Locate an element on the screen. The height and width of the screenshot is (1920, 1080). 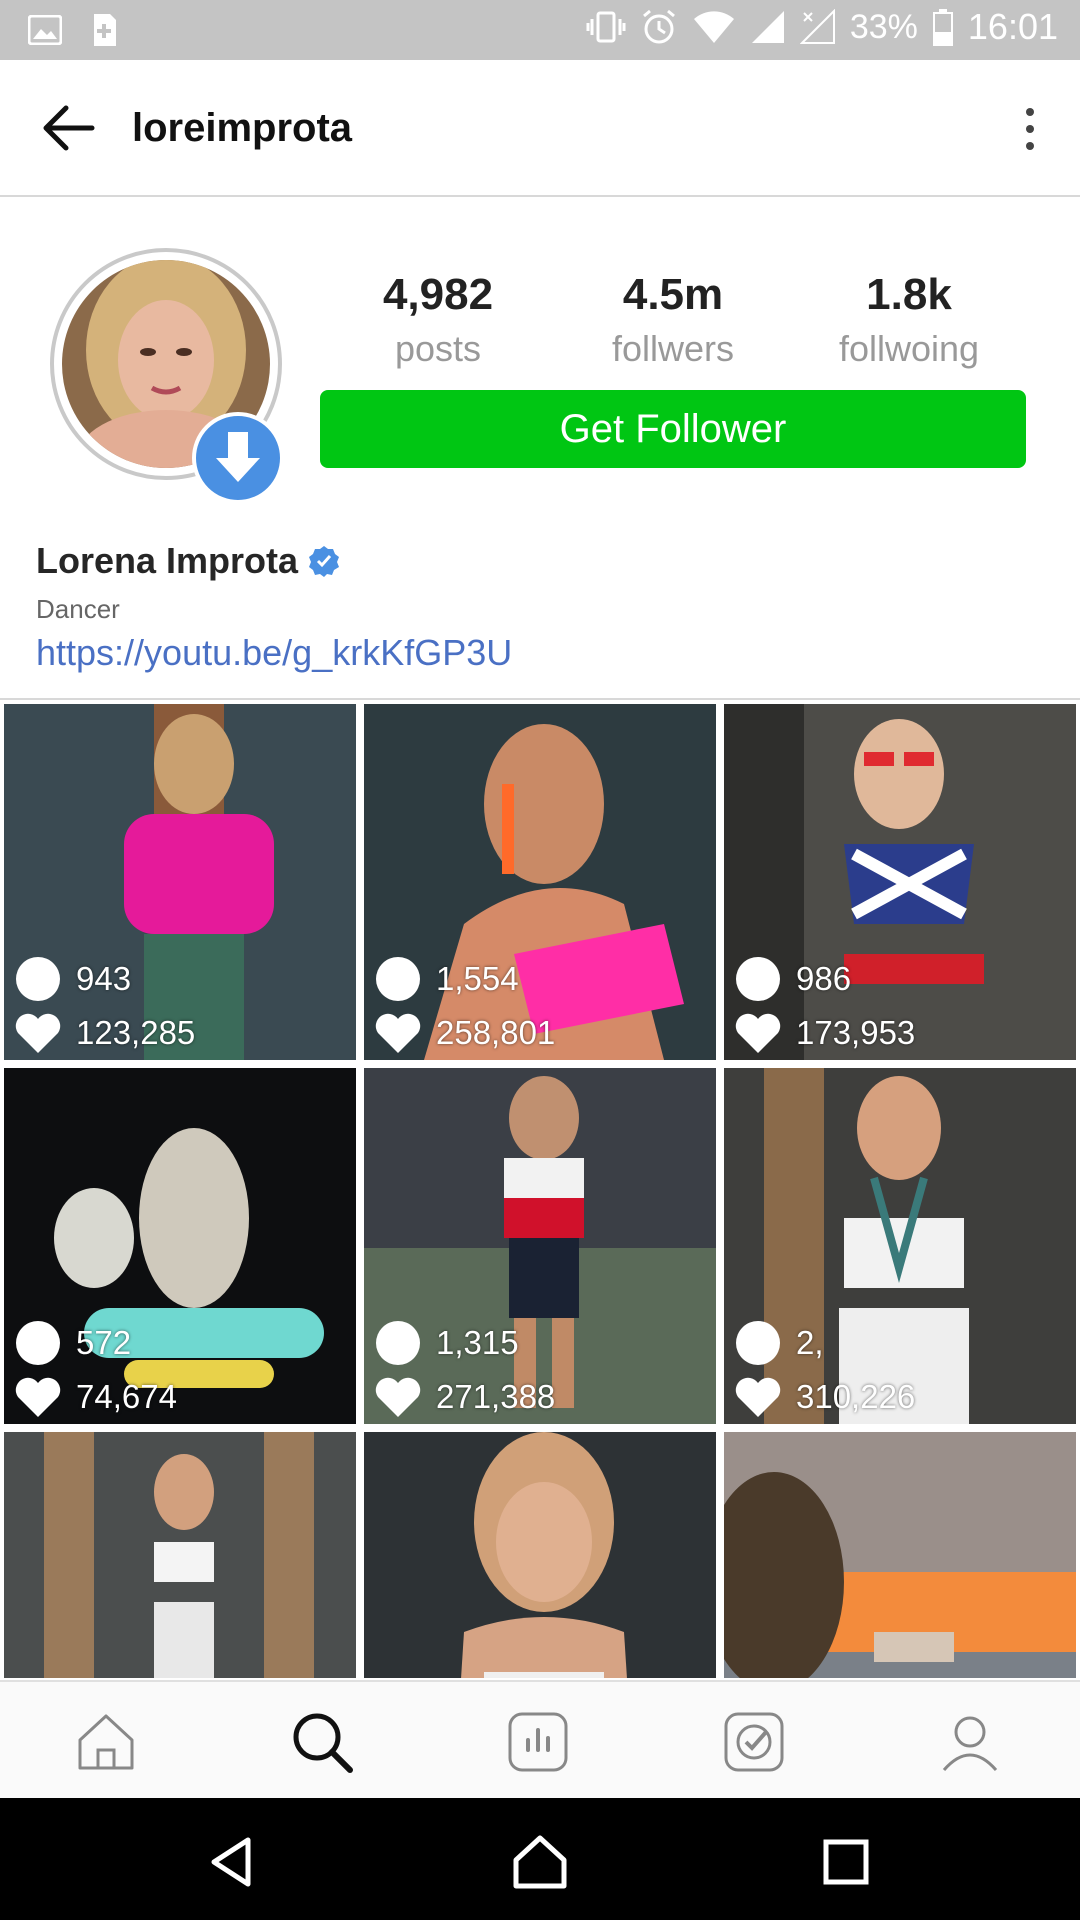
profile-name: Lorena Improta is located at coordinates (167, 560).